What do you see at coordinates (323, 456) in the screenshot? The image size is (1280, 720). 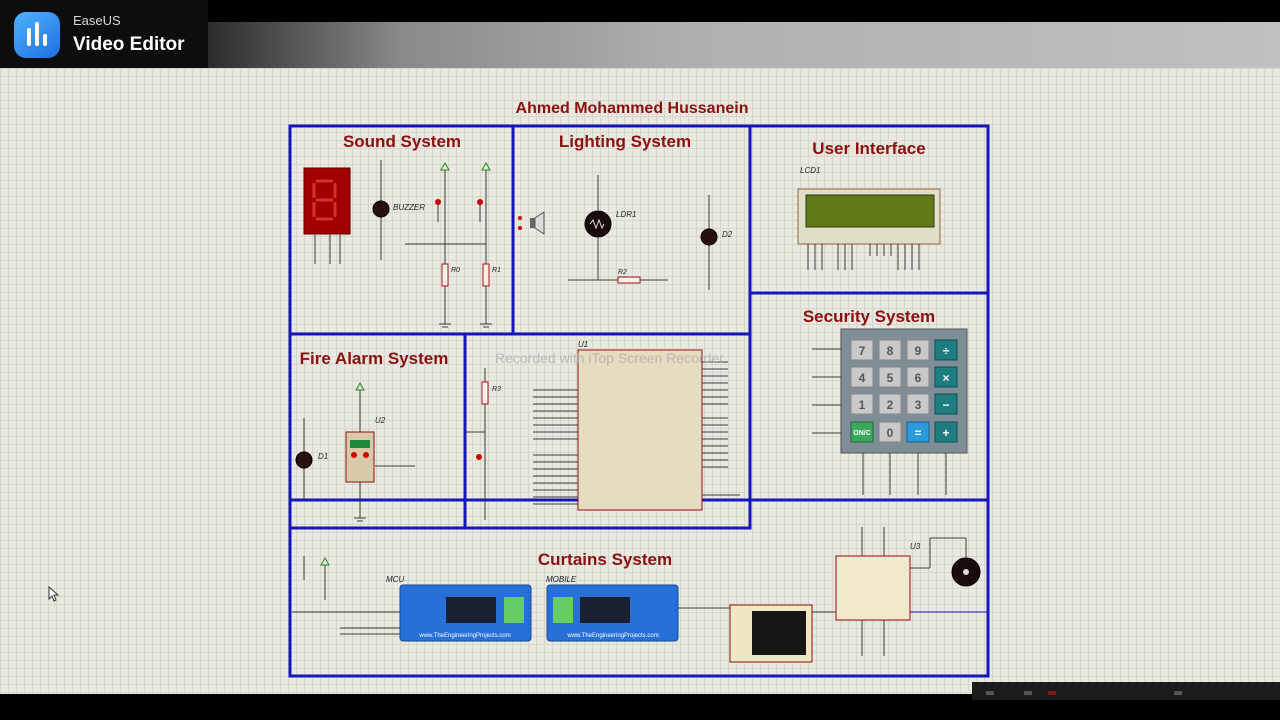 I see `d1-label: D1` at bounding box center [323, 456].